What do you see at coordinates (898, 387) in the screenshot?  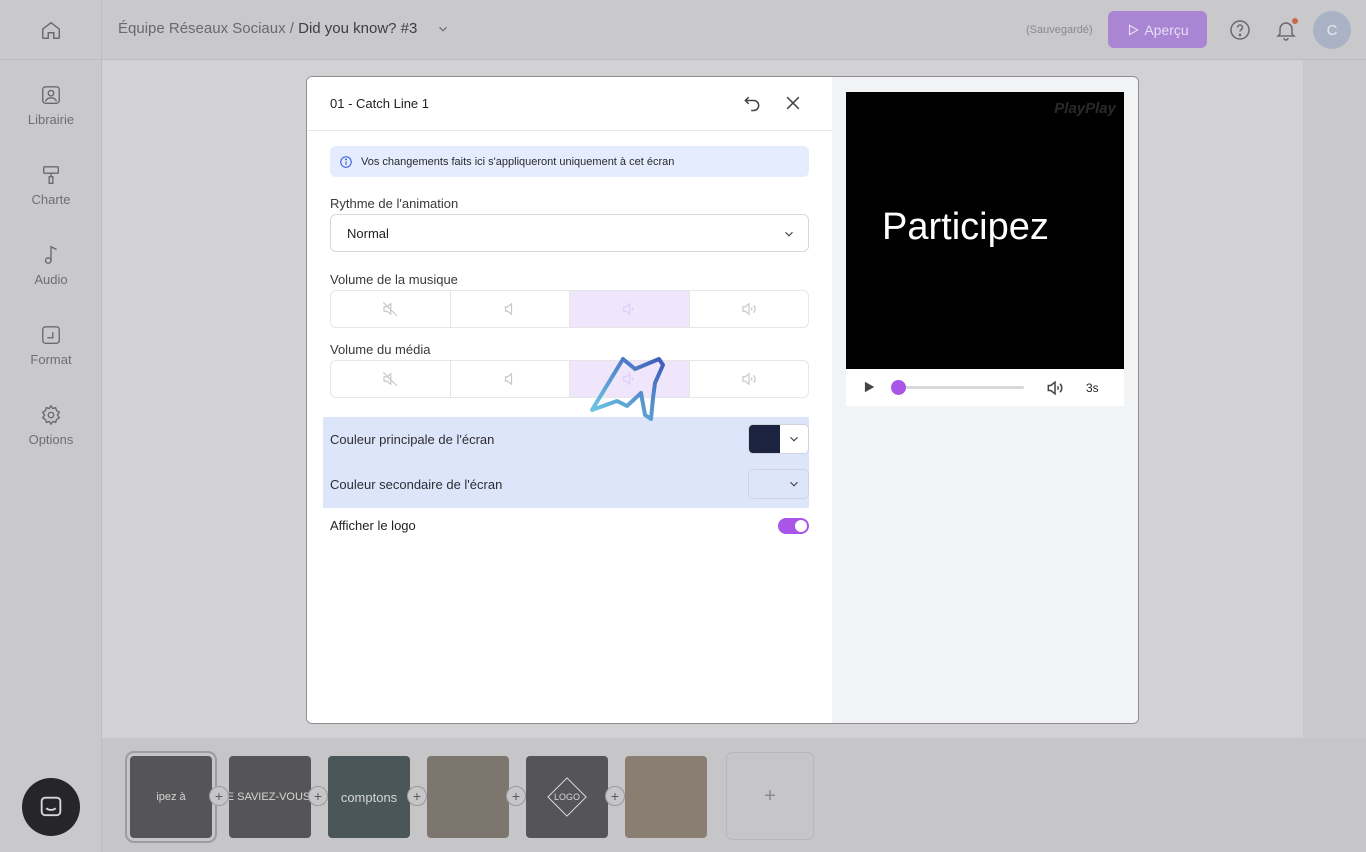 I see `progress-handle` at bounding box center [898, 387].